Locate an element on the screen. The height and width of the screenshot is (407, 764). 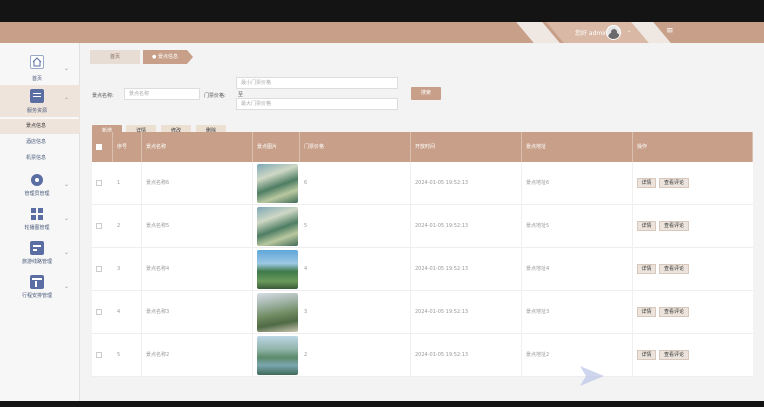
sidebar-item-admin: 管理员管理 ⌄ is located at coordinates (40, 186).